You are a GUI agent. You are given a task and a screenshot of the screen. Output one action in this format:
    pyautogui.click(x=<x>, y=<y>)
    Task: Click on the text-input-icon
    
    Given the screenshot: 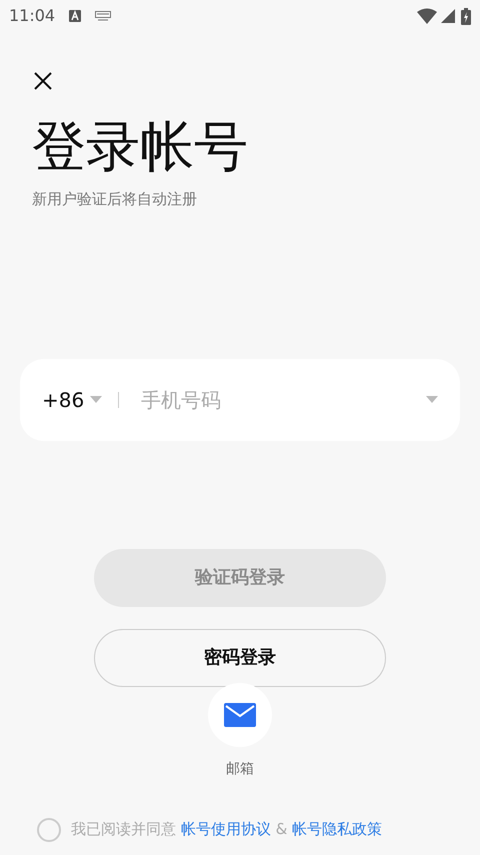 What is the action you would take?
    pyautogui.click(x=75, y=16)
    